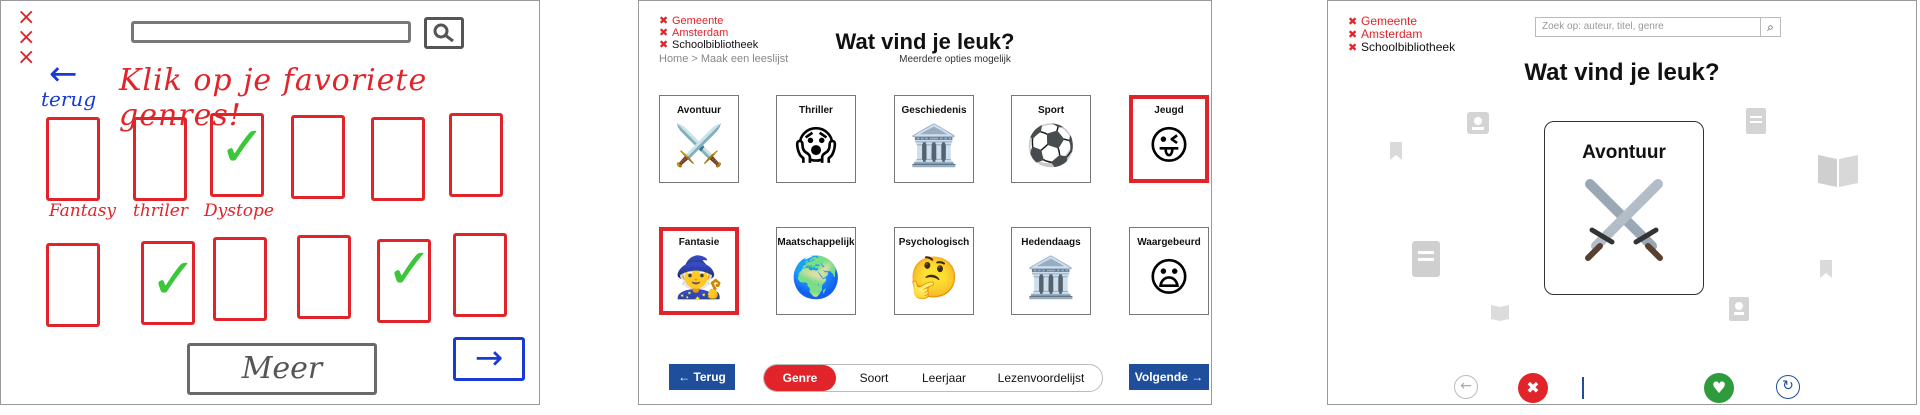 The width and height of the screenshot is (1920, 415). I want to click on text-cursor, so click(1583, 388).